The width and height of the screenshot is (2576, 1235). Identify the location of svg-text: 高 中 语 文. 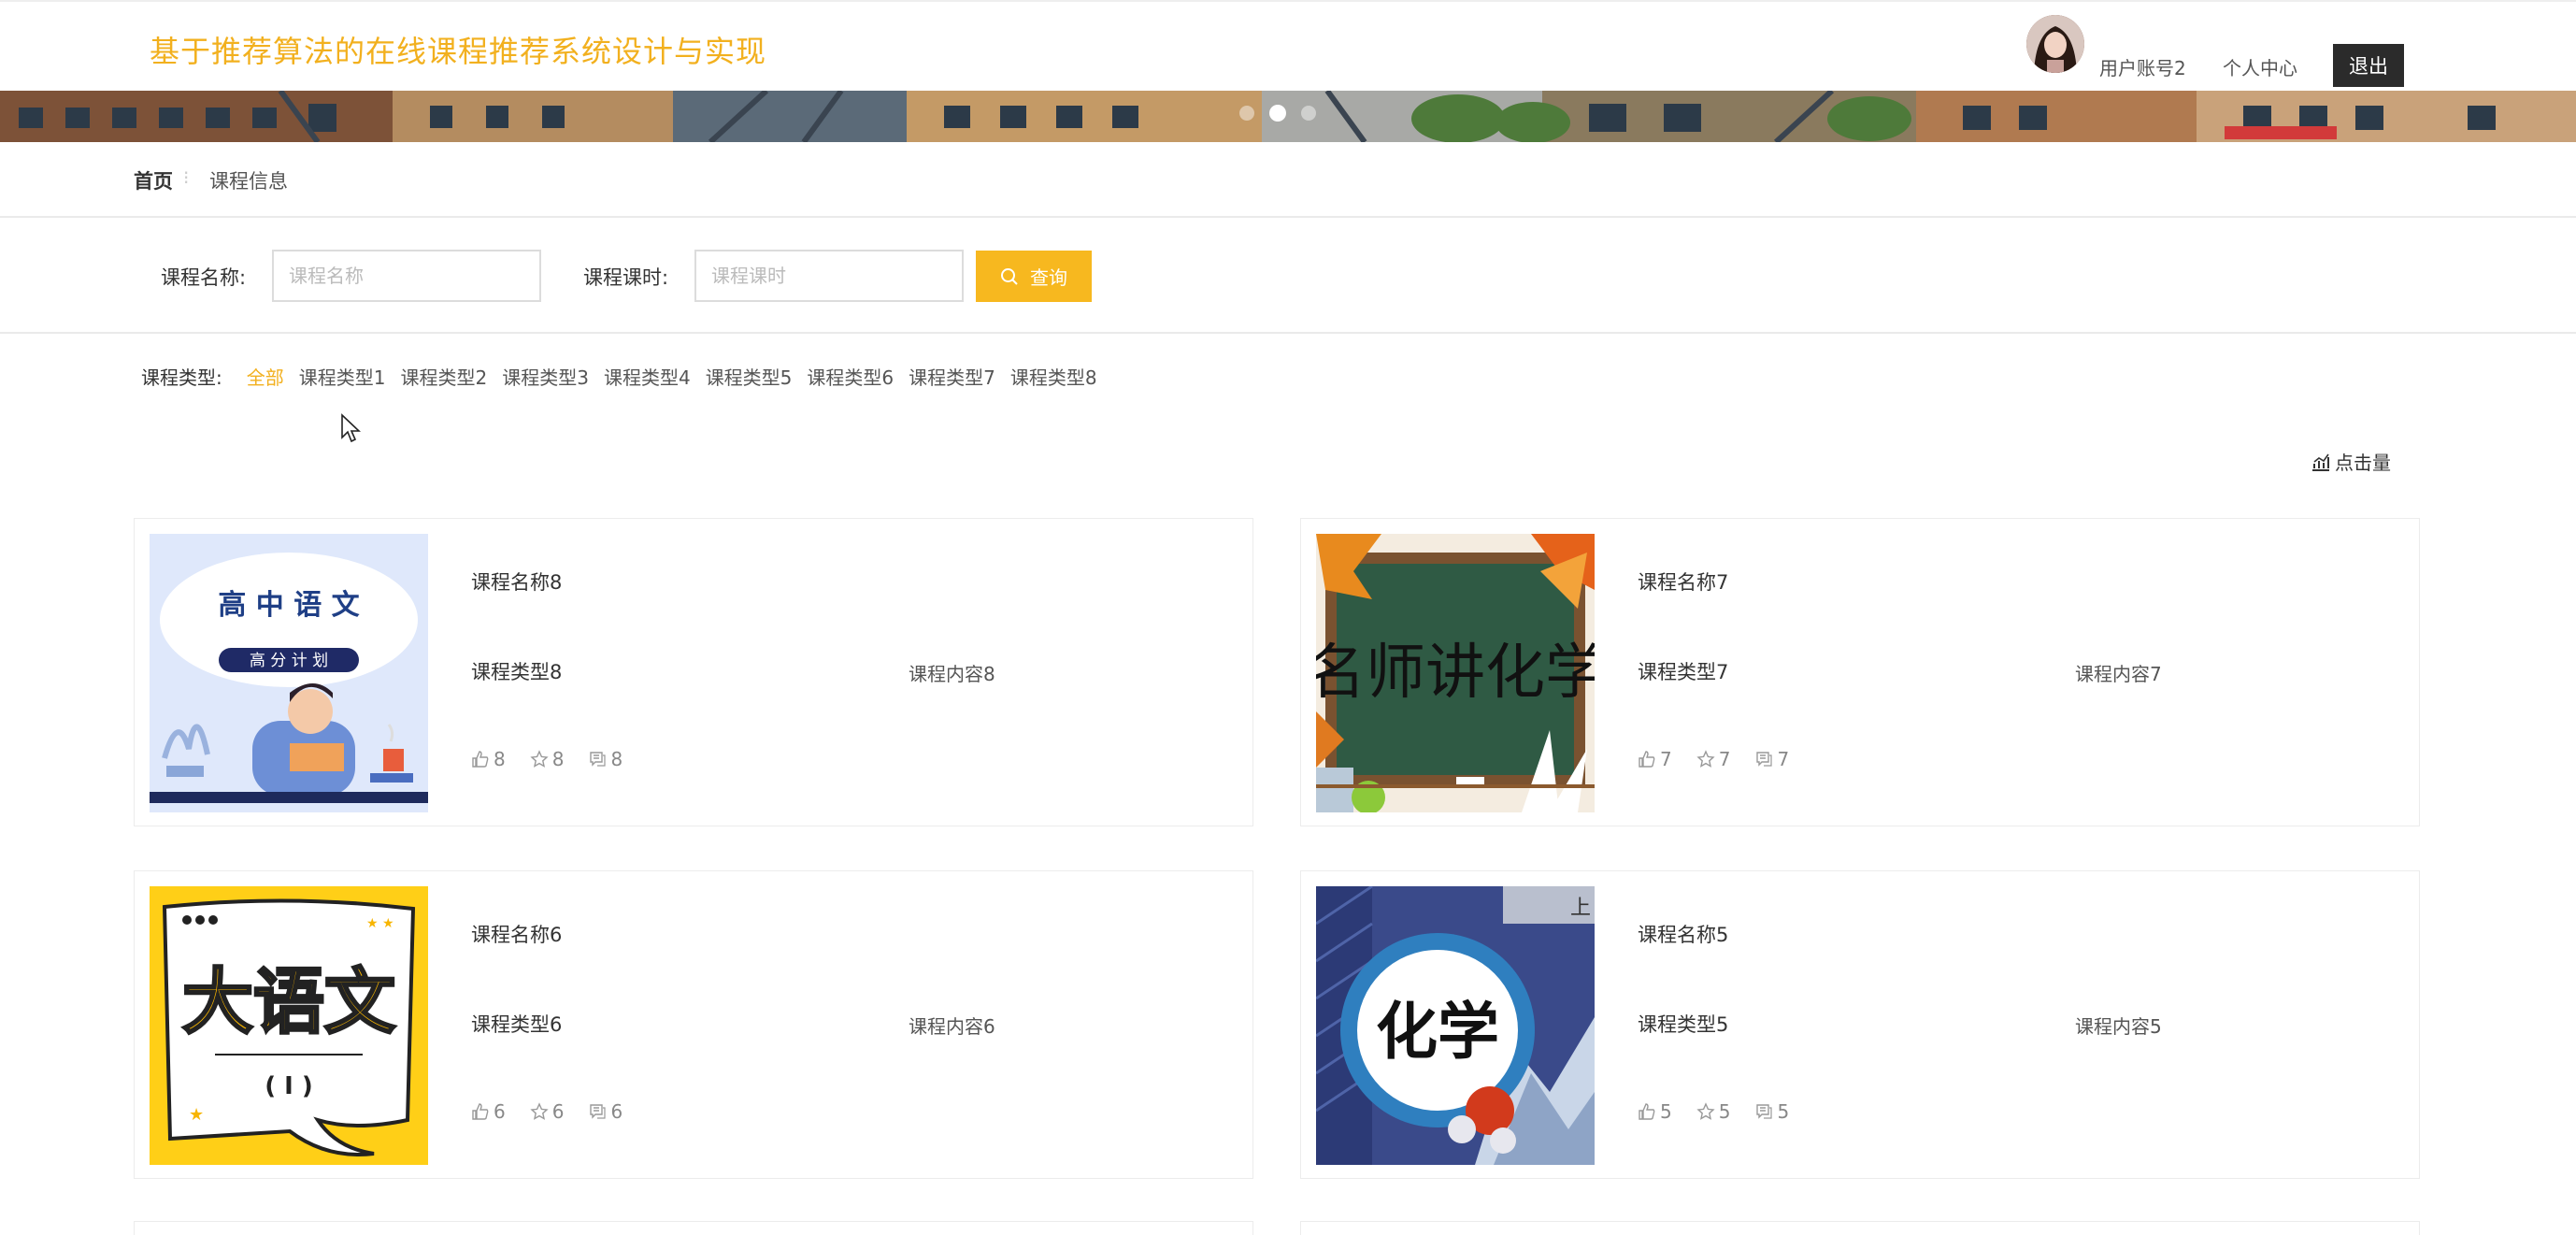
(288, 605).